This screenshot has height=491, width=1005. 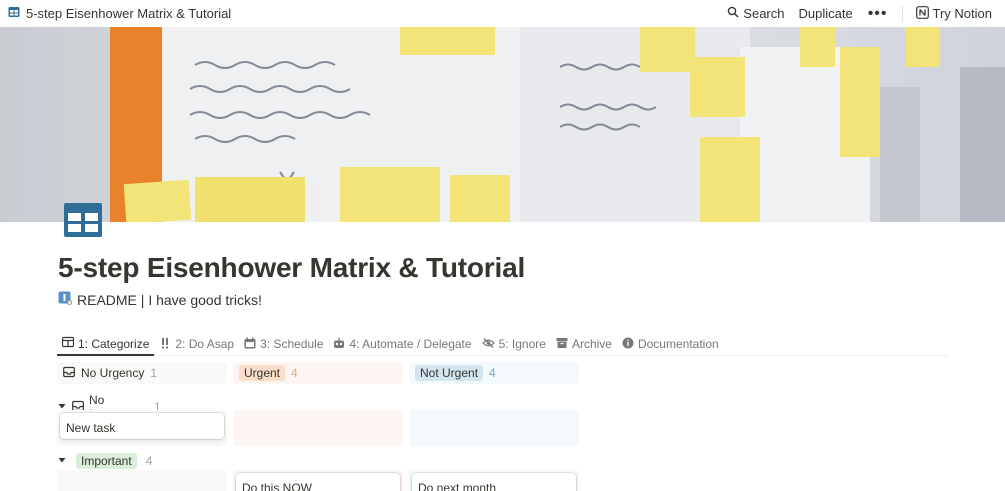 I want to click on page-title: 5-step Eisenhower Matrix & Tutorial, so click(x=292, y=267).